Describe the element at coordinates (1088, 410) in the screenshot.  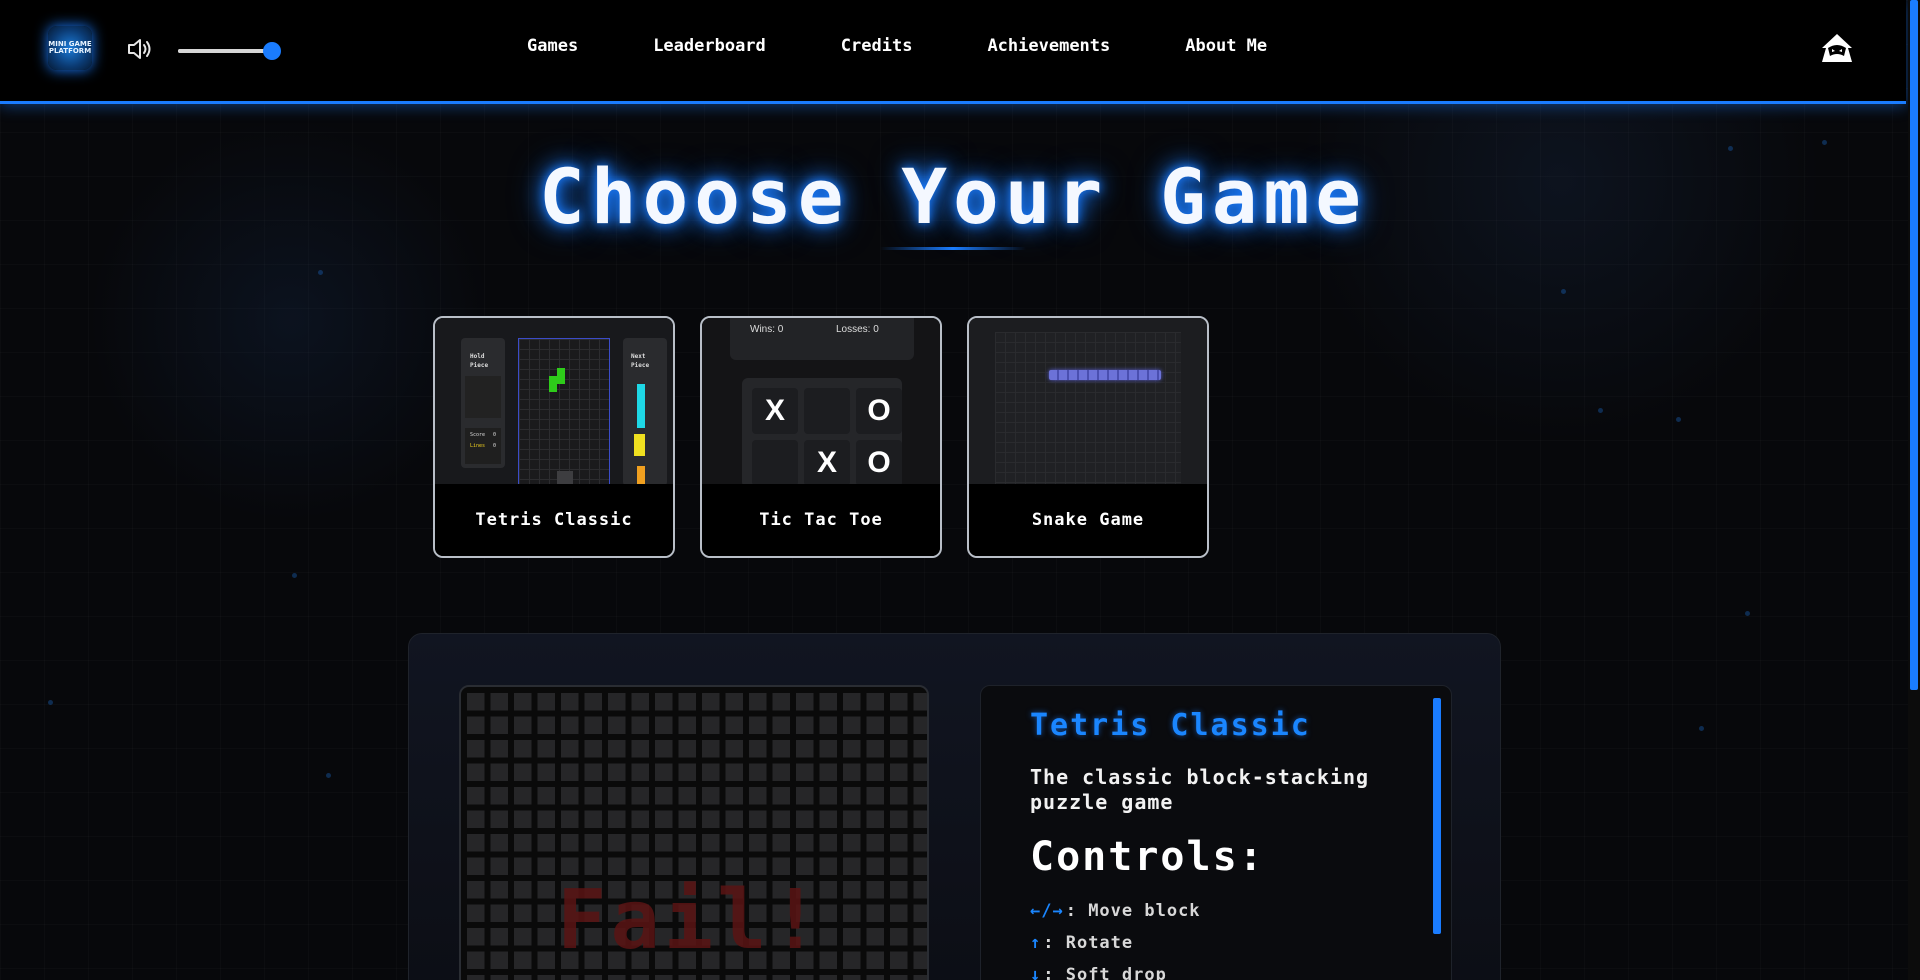
I see `snake-mini-board` at that location.